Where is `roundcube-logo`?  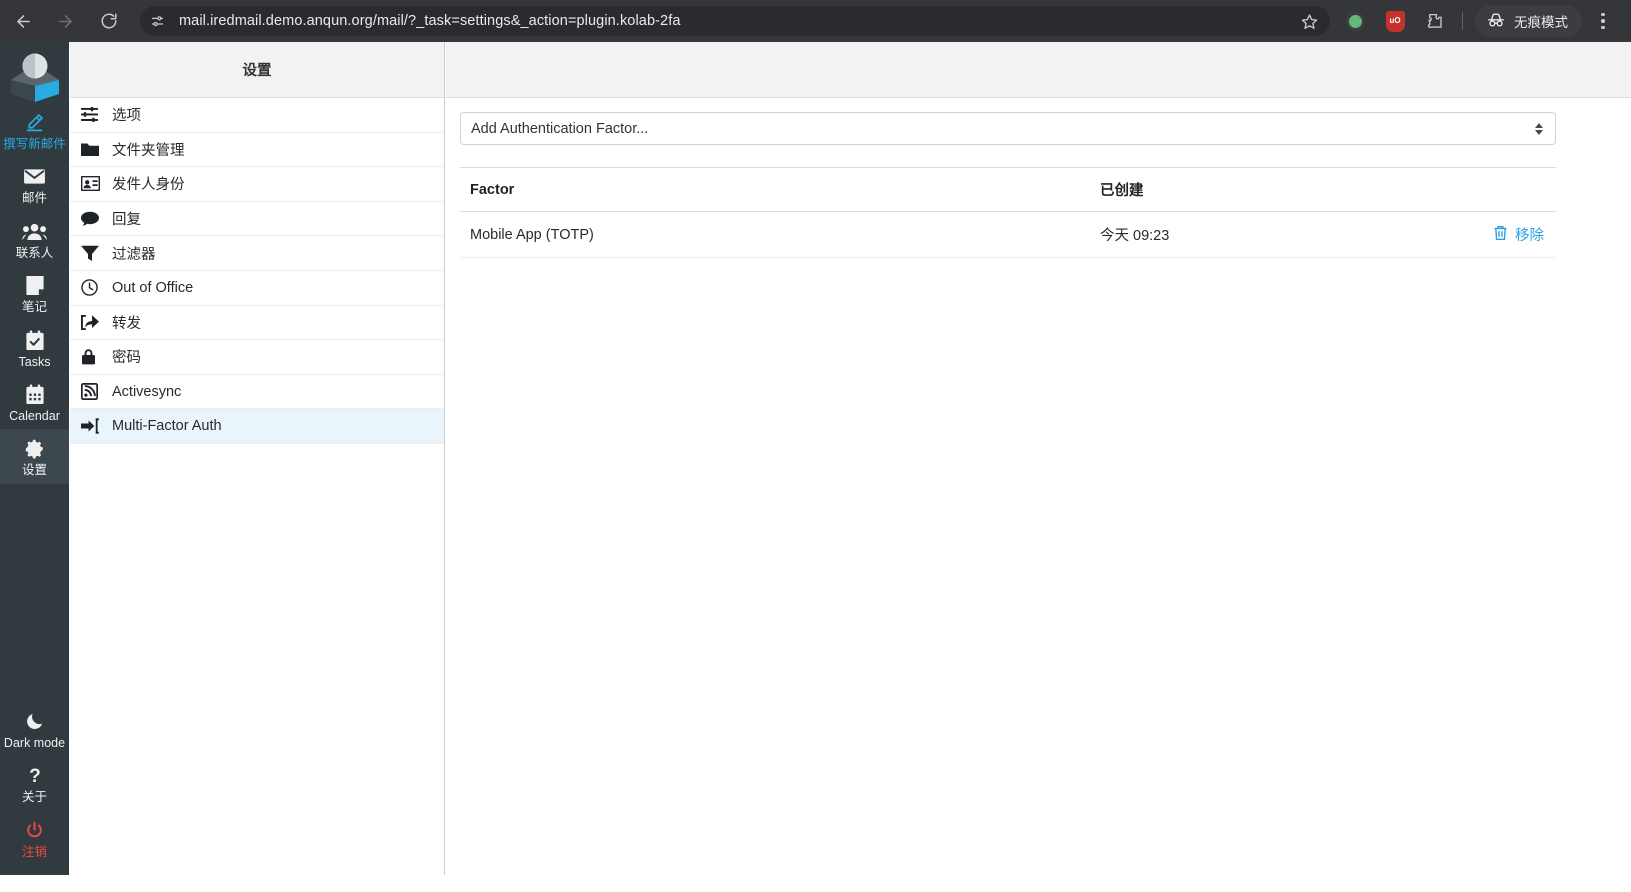
roundcube-logo is located at coordinates (35, 77).